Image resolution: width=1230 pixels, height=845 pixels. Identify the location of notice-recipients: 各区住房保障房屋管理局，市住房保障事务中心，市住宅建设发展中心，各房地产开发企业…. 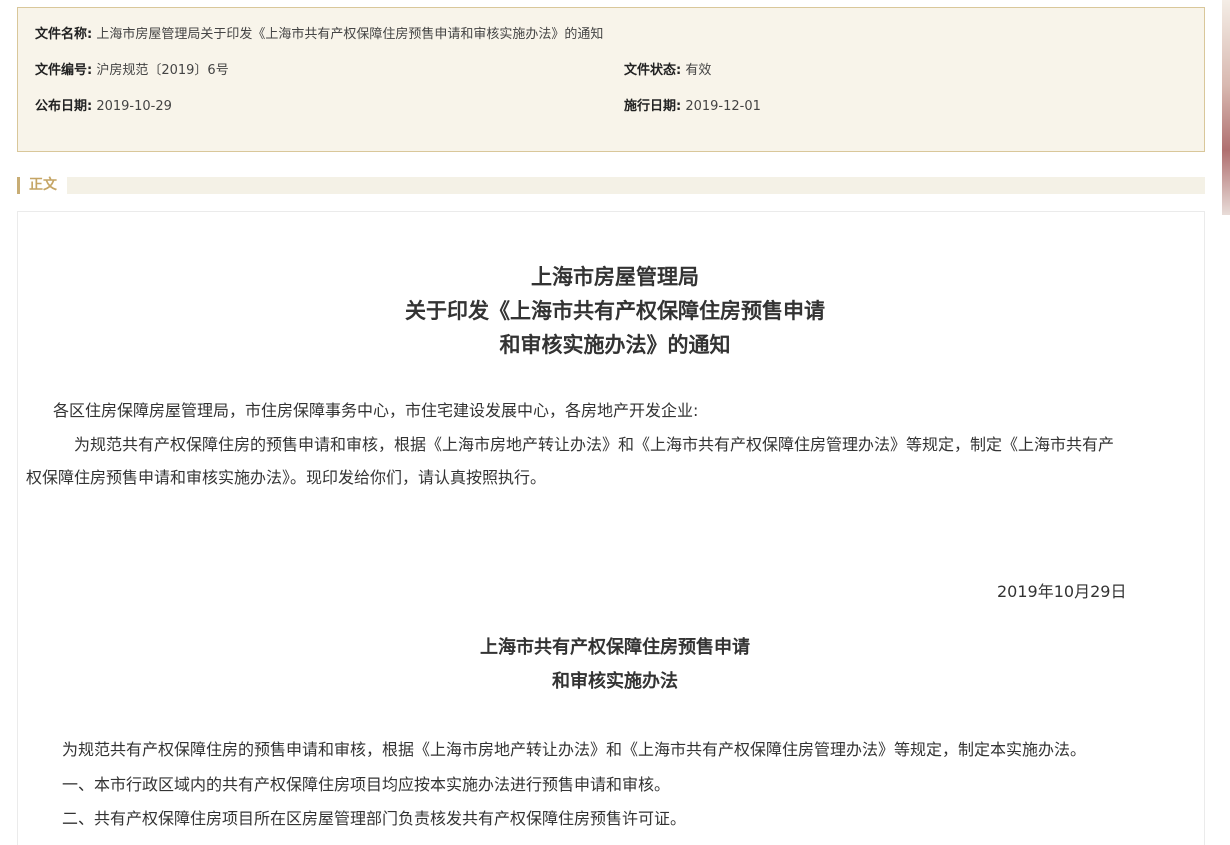
(376, 410).